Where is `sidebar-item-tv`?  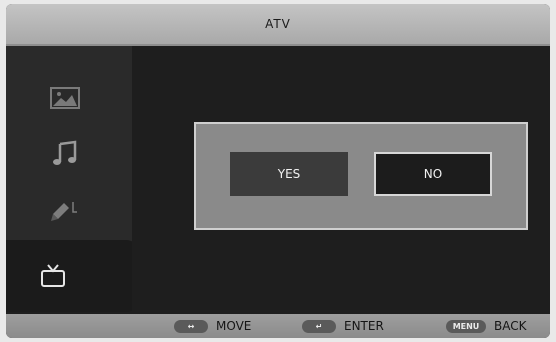
sidebar-item-tv is located at coordinates (73, 276).